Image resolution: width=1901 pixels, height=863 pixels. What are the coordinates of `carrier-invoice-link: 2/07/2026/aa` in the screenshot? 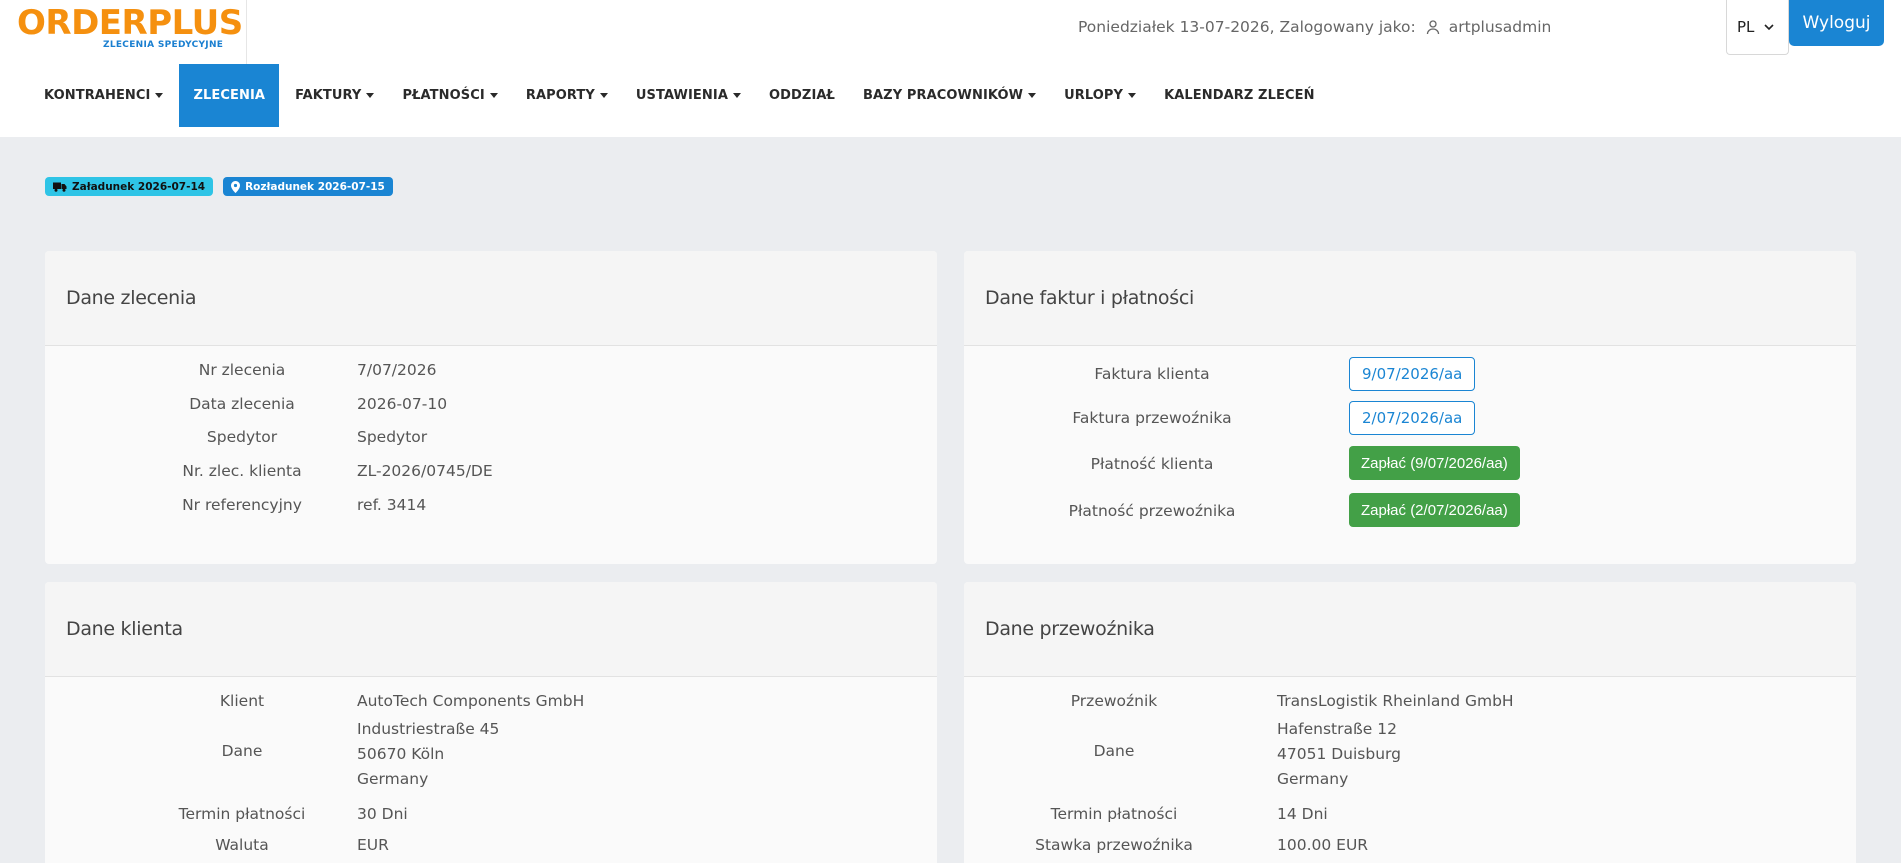 It's located at (1412, 418).